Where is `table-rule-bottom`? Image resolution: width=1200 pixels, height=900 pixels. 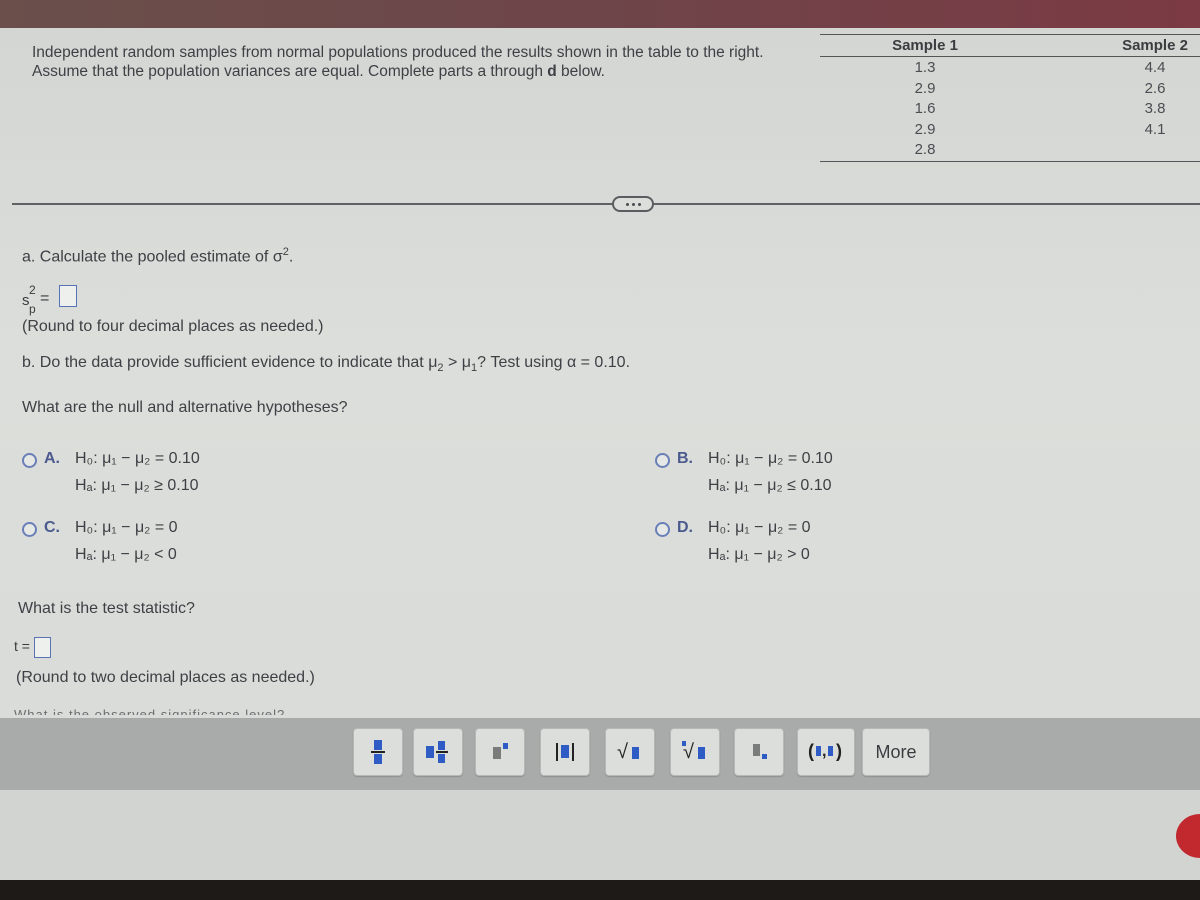 table-rule-bottom is located at coordinates (1010, 161).